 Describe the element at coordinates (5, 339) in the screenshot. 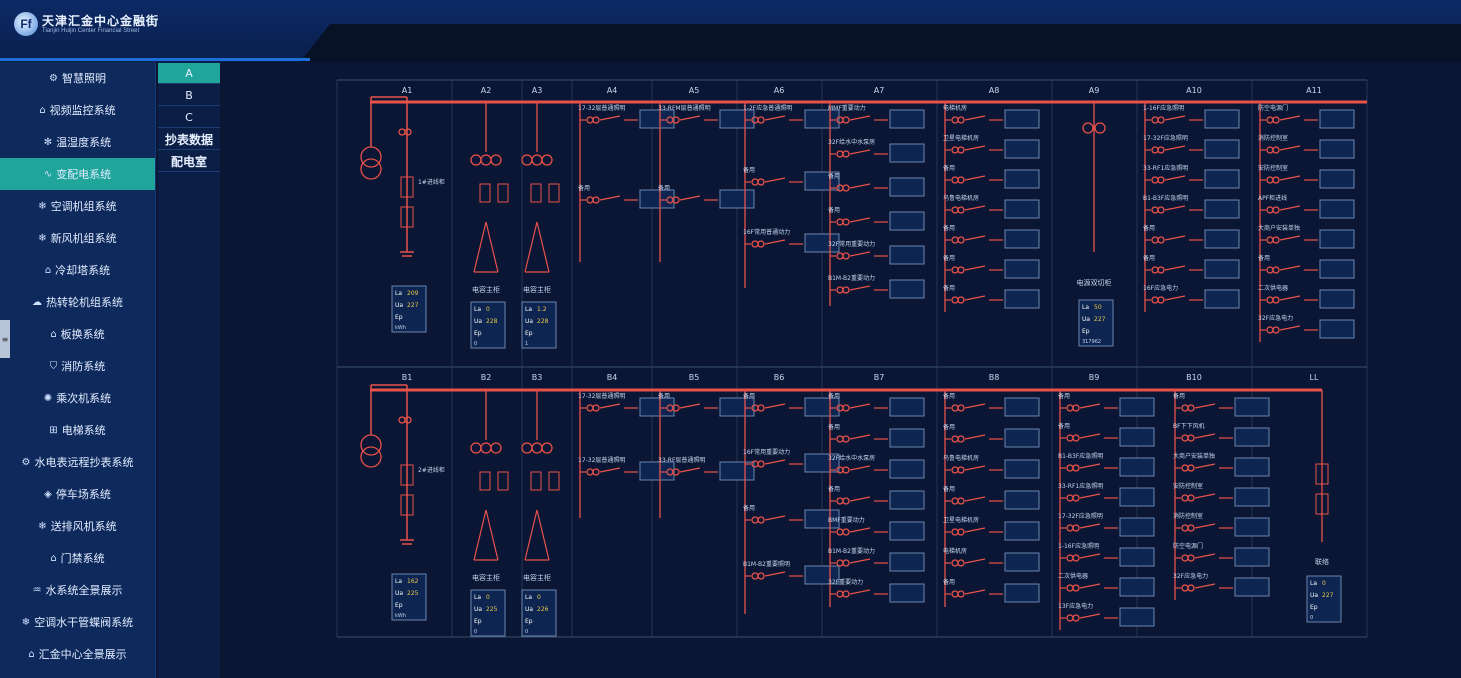

I see `sidebar-collapse-handle: ≡` at that location.